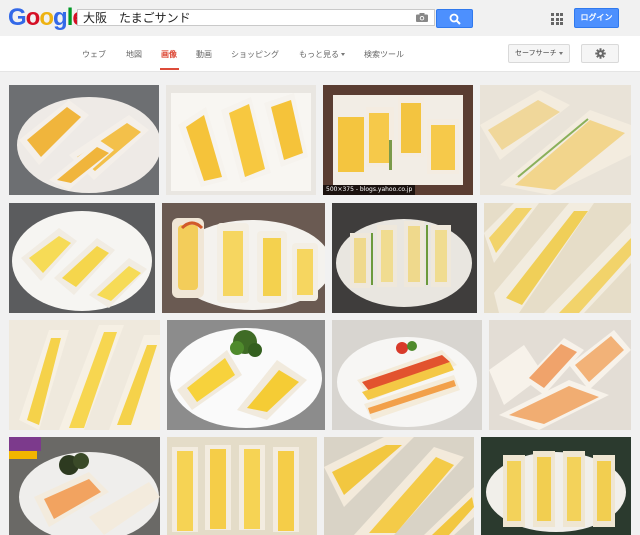 This screenshot has height=535, width=640. Describe the element at coordinates (94, 54) in the screenshot. I see `tab-web: ウェブ` at that location.